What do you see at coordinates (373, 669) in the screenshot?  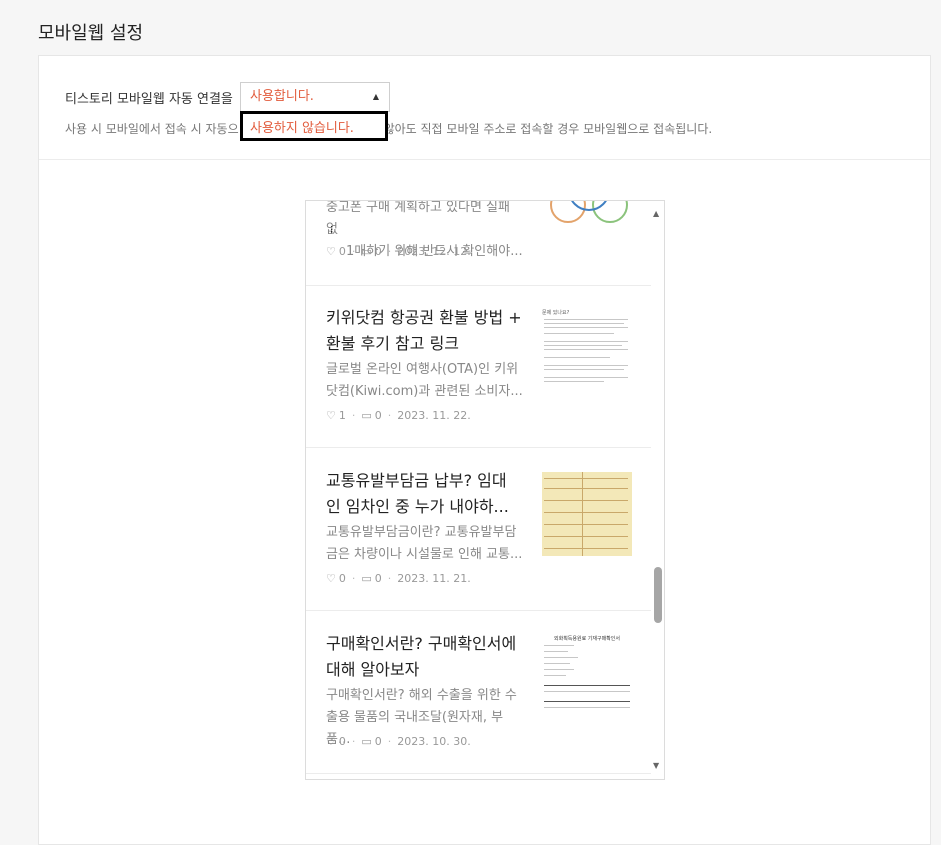 I see `post-title-line: 대해 알아보자` at bounding box center [373, 669].